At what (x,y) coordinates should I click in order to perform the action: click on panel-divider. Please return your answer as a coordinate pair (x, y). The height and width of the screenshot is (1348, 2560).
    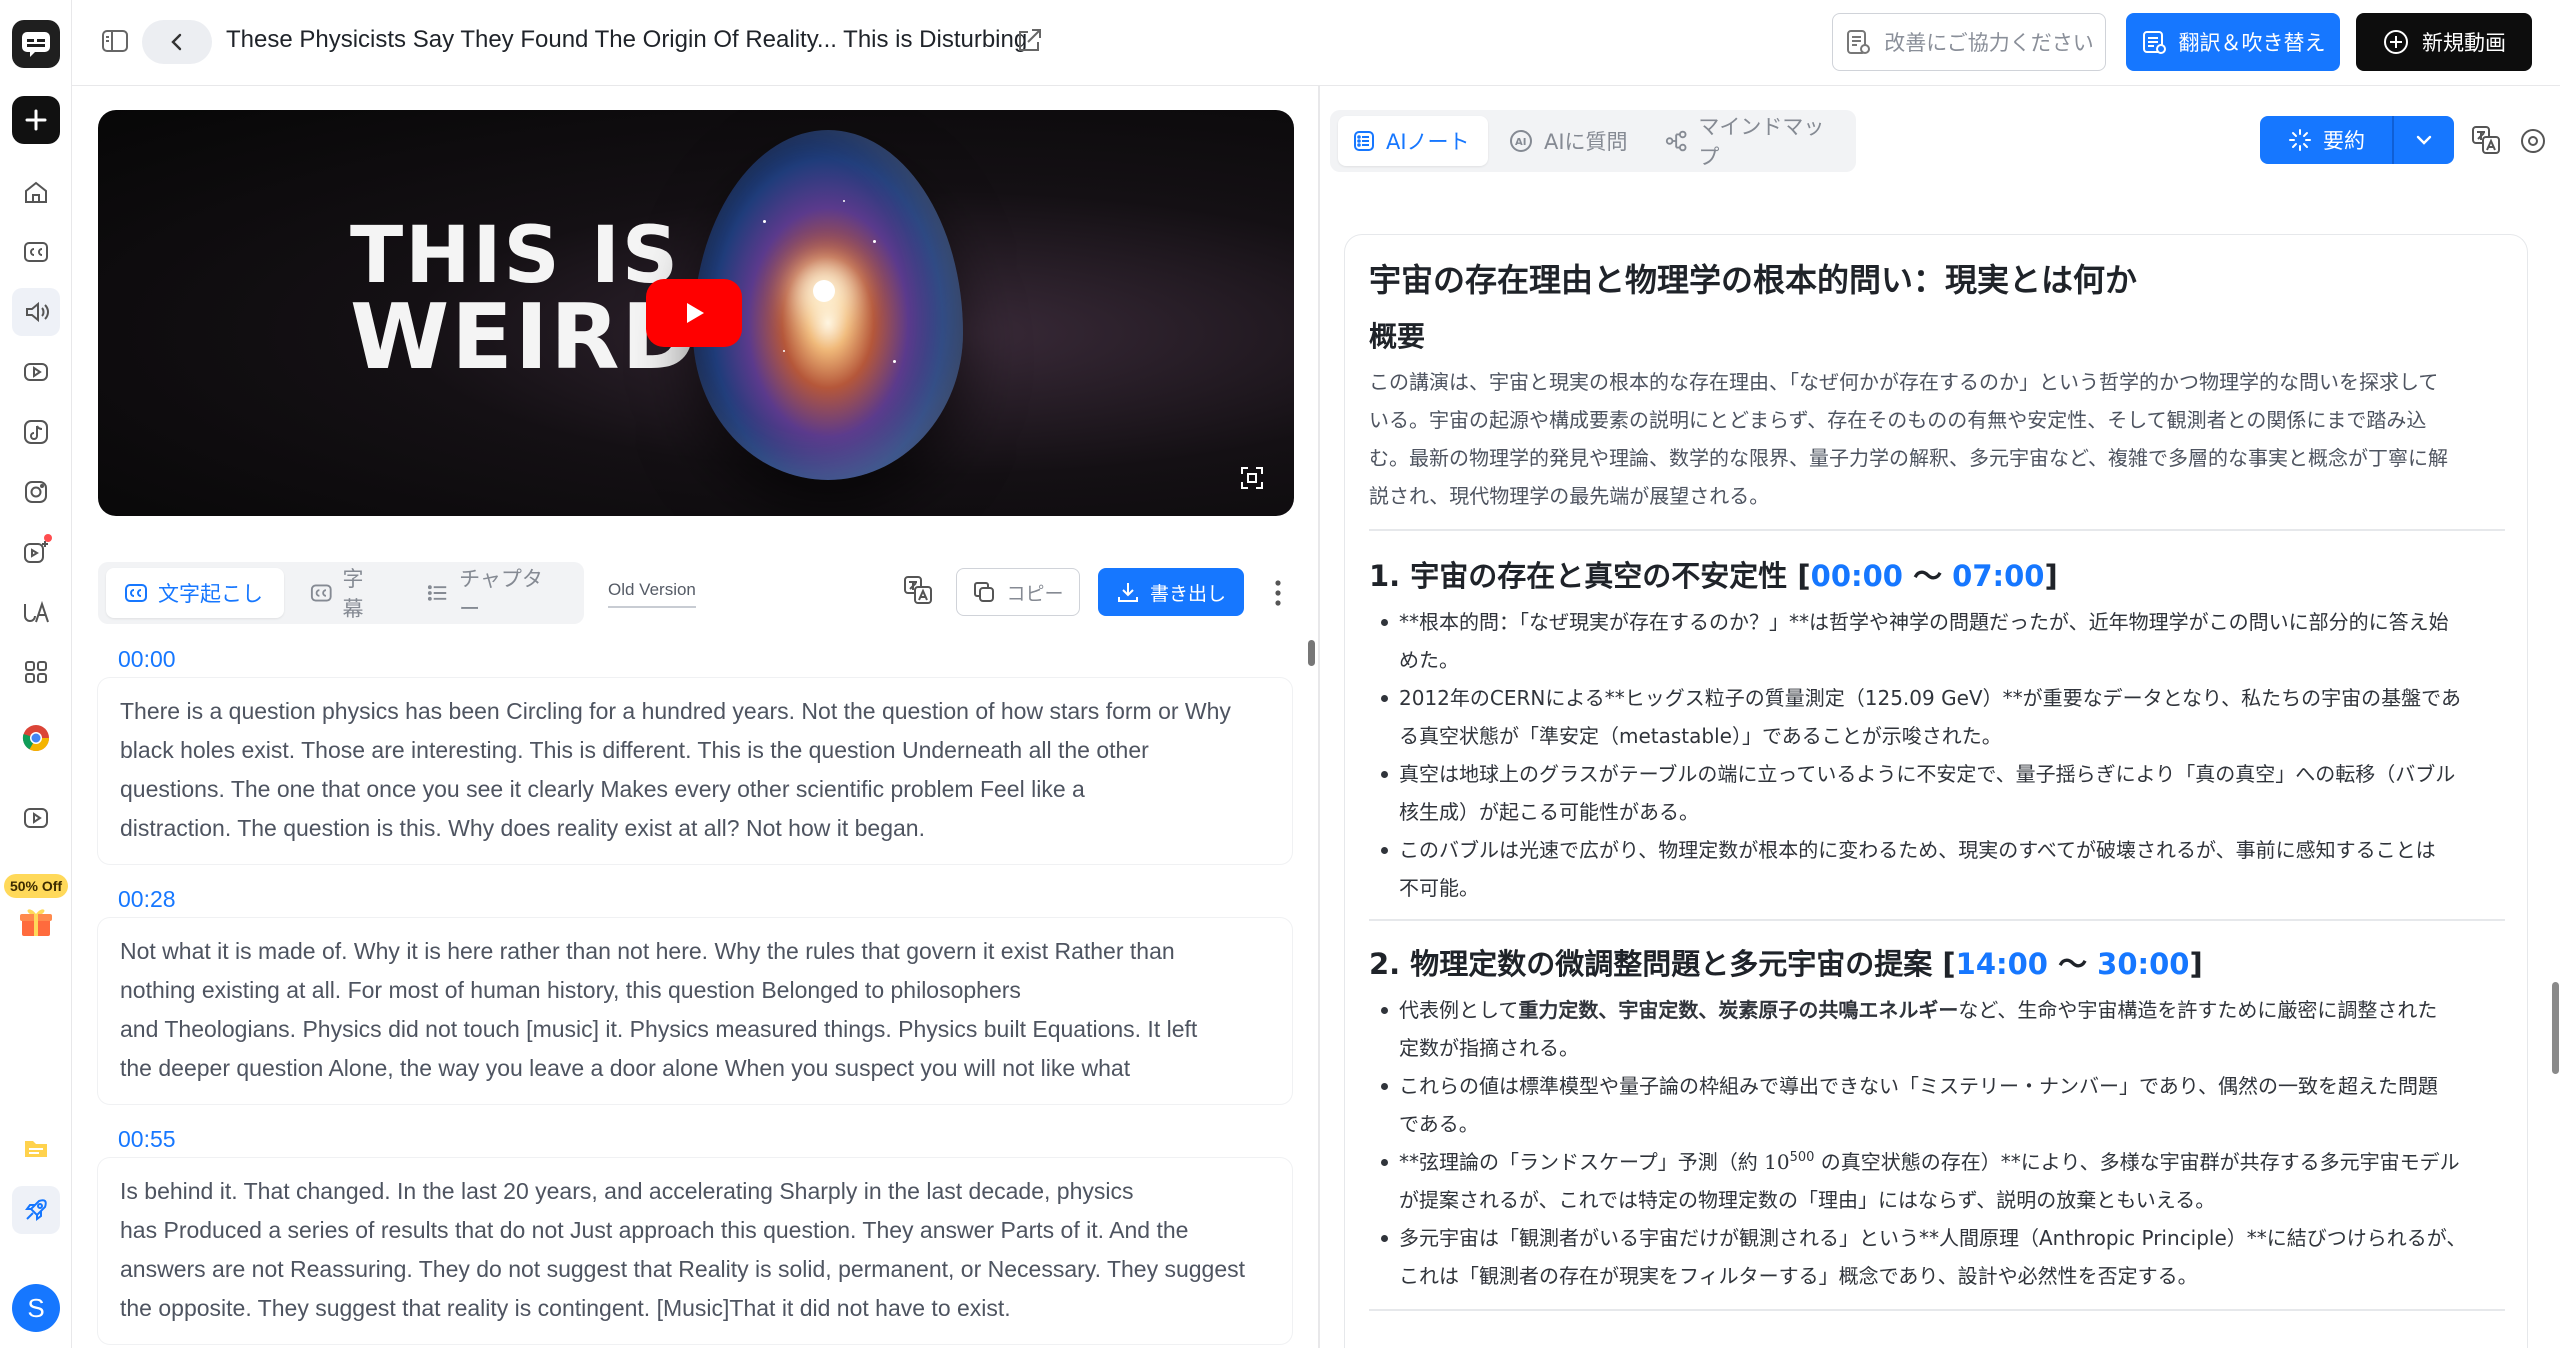
    Looking at the image, I should click on (1319, 717).